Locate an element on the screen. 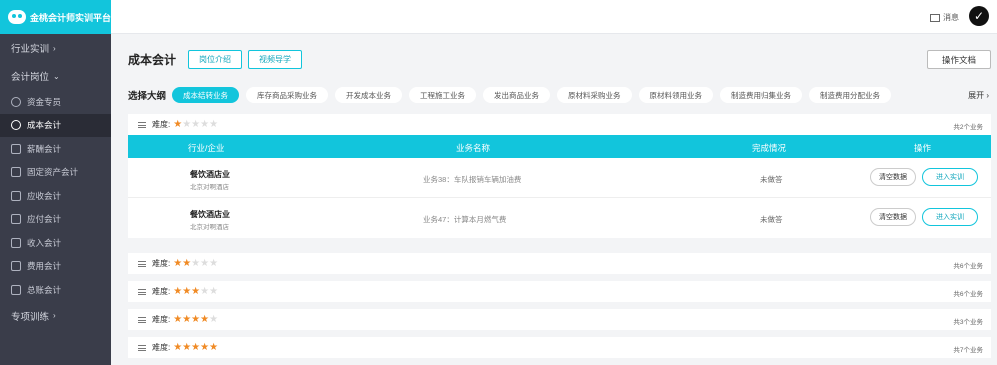  difficulty-header: 难度: ★★★★★ 共7个业务 is located at coordinates (559, 347).